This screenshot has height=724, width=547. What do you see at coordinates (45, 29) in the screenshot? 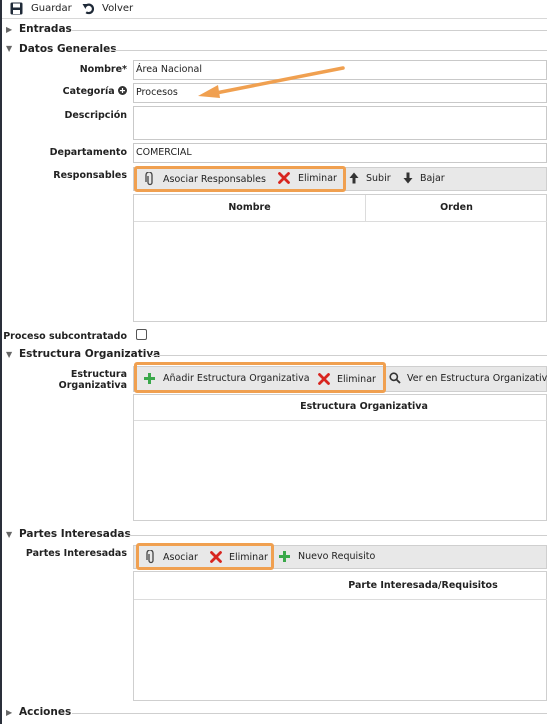
I see `section-entradas: Entradas` at bounding box center [45, 29].